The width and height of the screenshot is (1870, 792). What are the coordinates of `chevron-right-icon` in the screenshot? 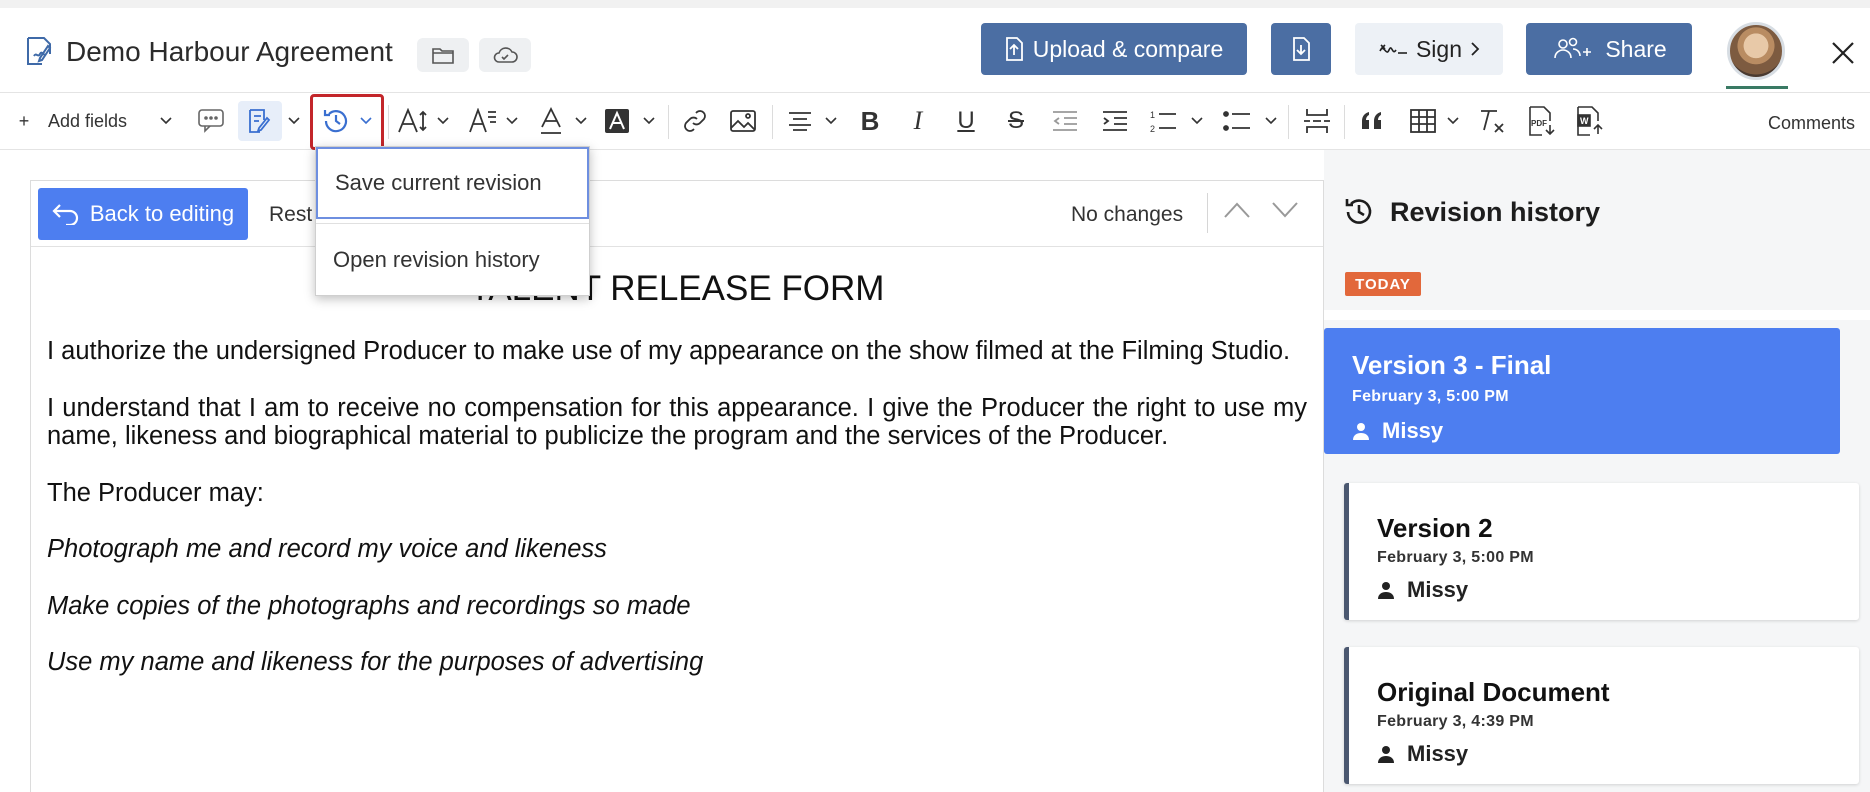 It's located at (1475, 49).